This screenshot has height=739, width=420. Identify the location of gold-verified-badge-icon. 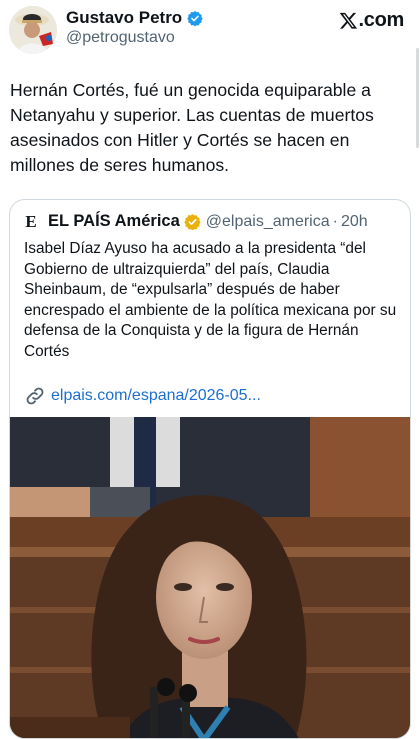
(192, 222).